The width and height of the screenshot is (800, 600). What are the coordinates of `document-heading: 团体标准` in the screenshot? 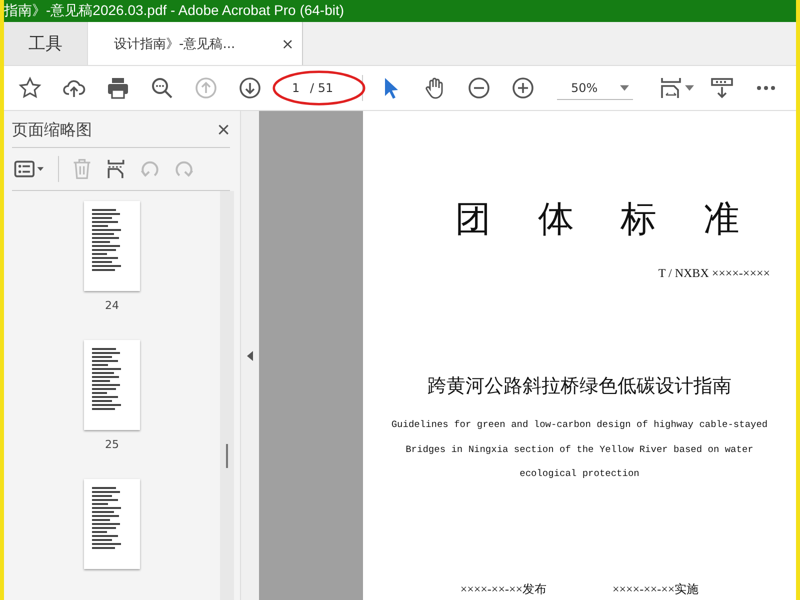 It's located at (620, 219).